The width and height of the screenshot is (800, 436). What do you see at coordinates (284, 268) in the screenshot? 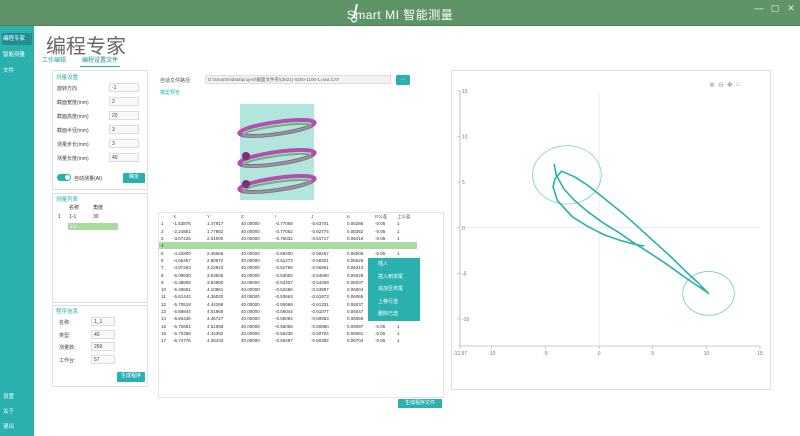
I see `table-cell: -0.52796` at bounding box center [284, 268].